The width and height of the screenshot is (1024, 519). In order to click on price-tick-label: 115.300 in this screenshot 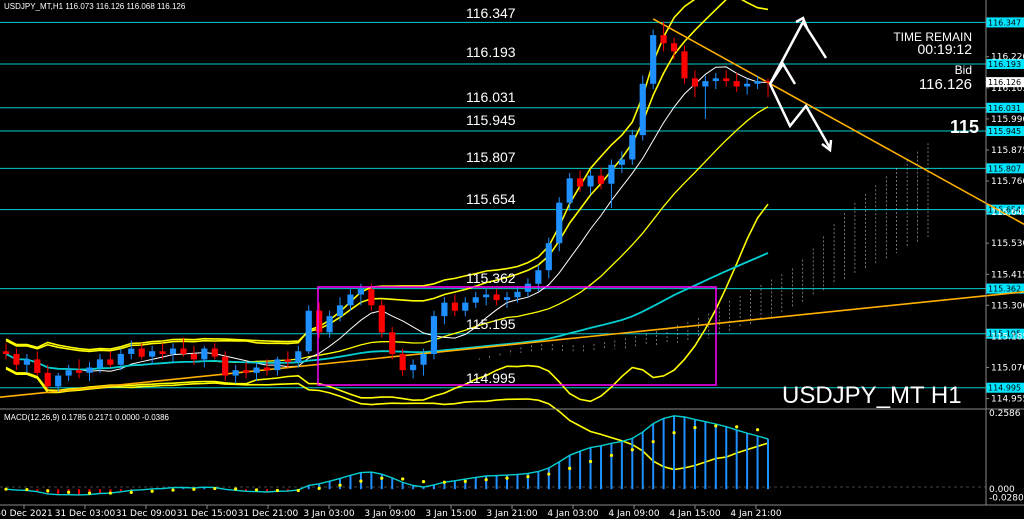, I will do `click(1007, 306)`.